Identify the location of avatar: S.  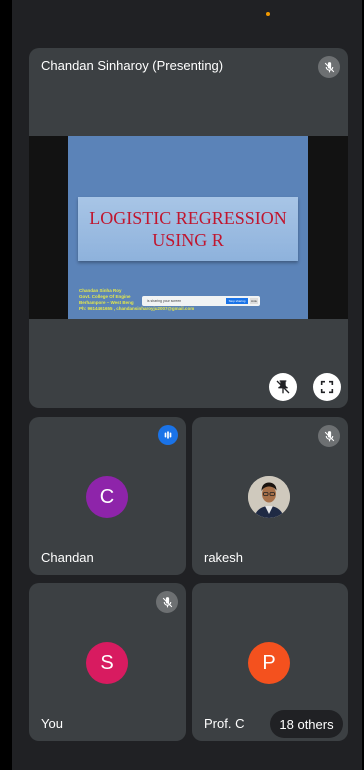
(107, 663).